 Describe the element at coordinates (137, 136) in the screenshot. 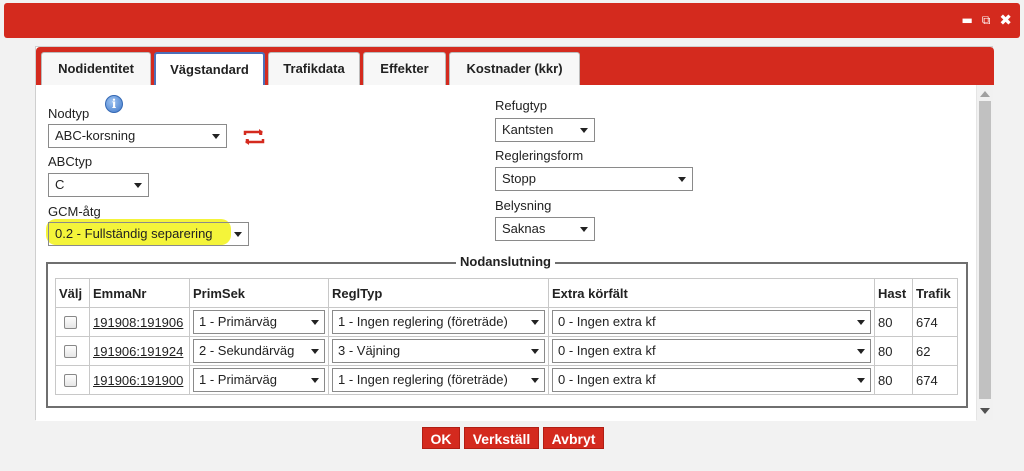

I see `nodtyp-select: ABC-korsning` at that location.